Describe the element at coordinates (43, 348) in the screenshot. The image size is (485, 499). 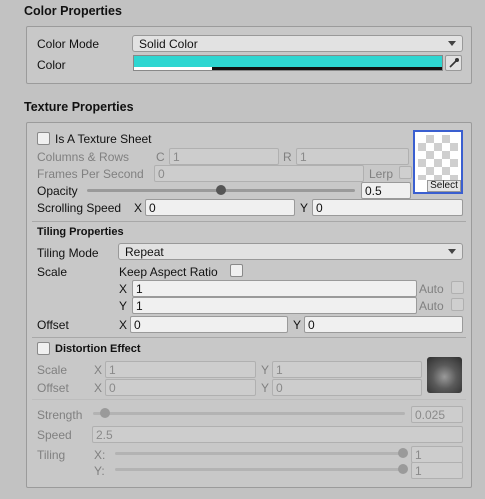
I see `distortion-checkbox` at that location.